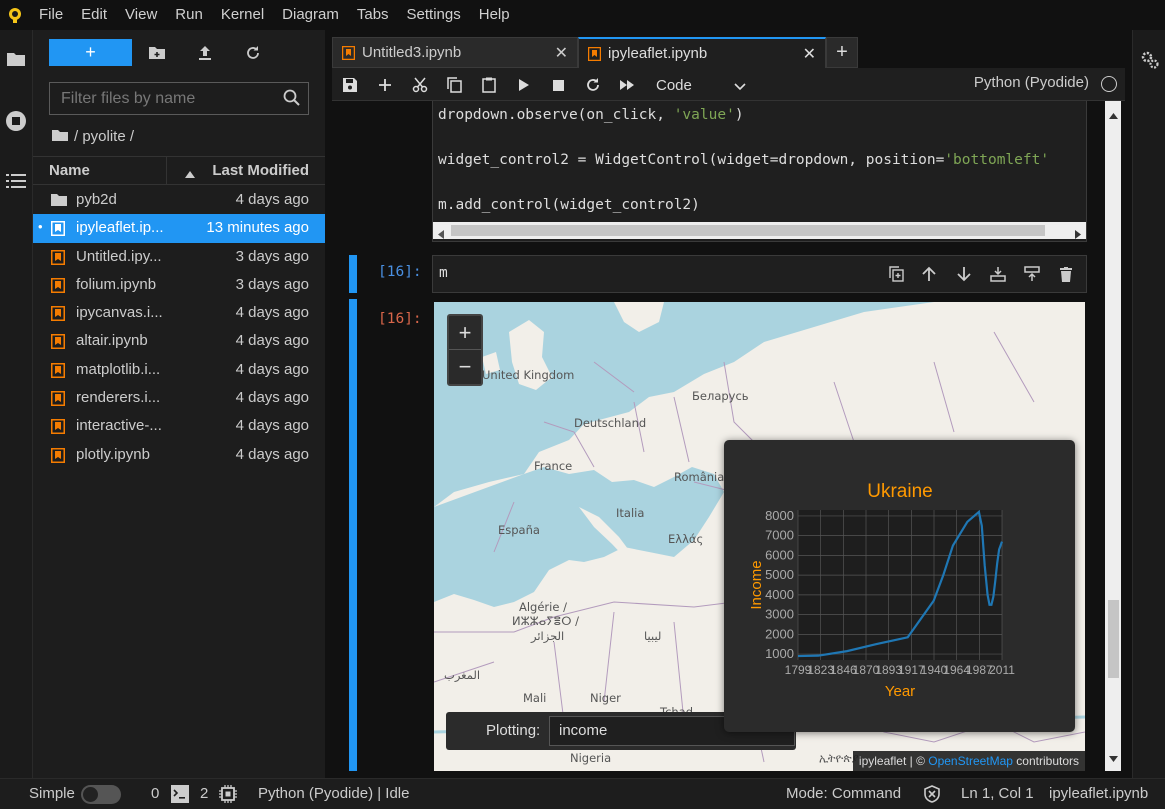 The width and height of the screenshot is (1165, 809). I want to click on scroll-left-icon, so click(441, 234).